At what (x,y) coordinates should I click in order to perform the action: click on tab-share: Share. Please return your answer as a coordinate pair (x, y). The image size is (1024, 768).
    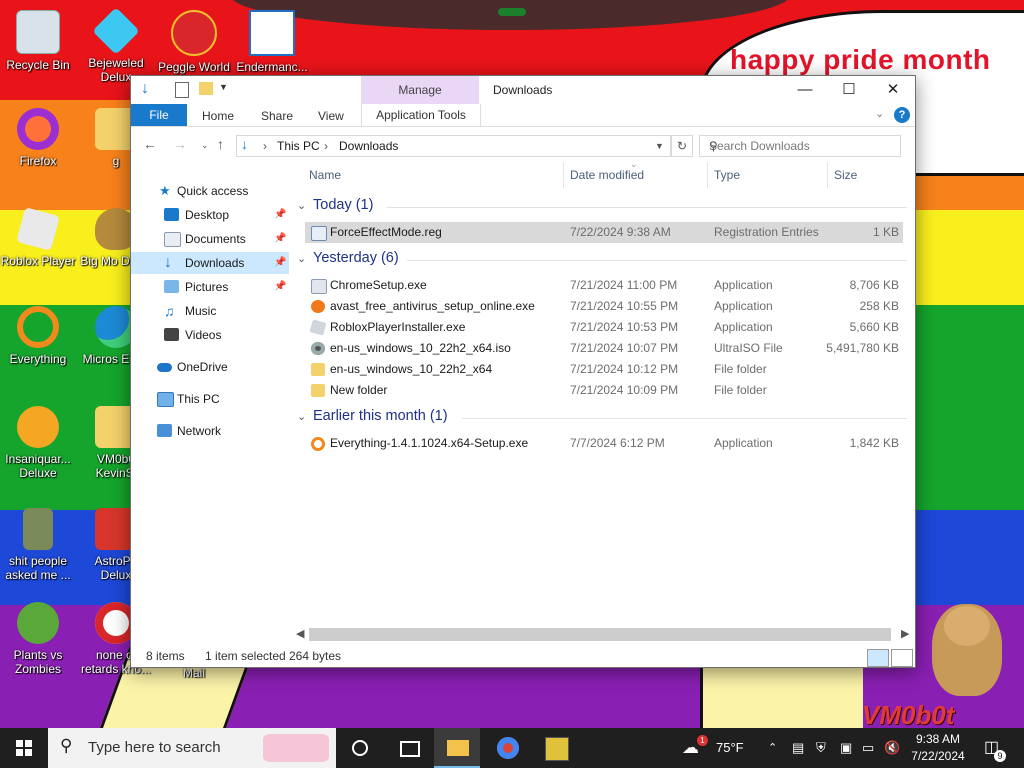
    Looking at the image, I should click on (277, 116).